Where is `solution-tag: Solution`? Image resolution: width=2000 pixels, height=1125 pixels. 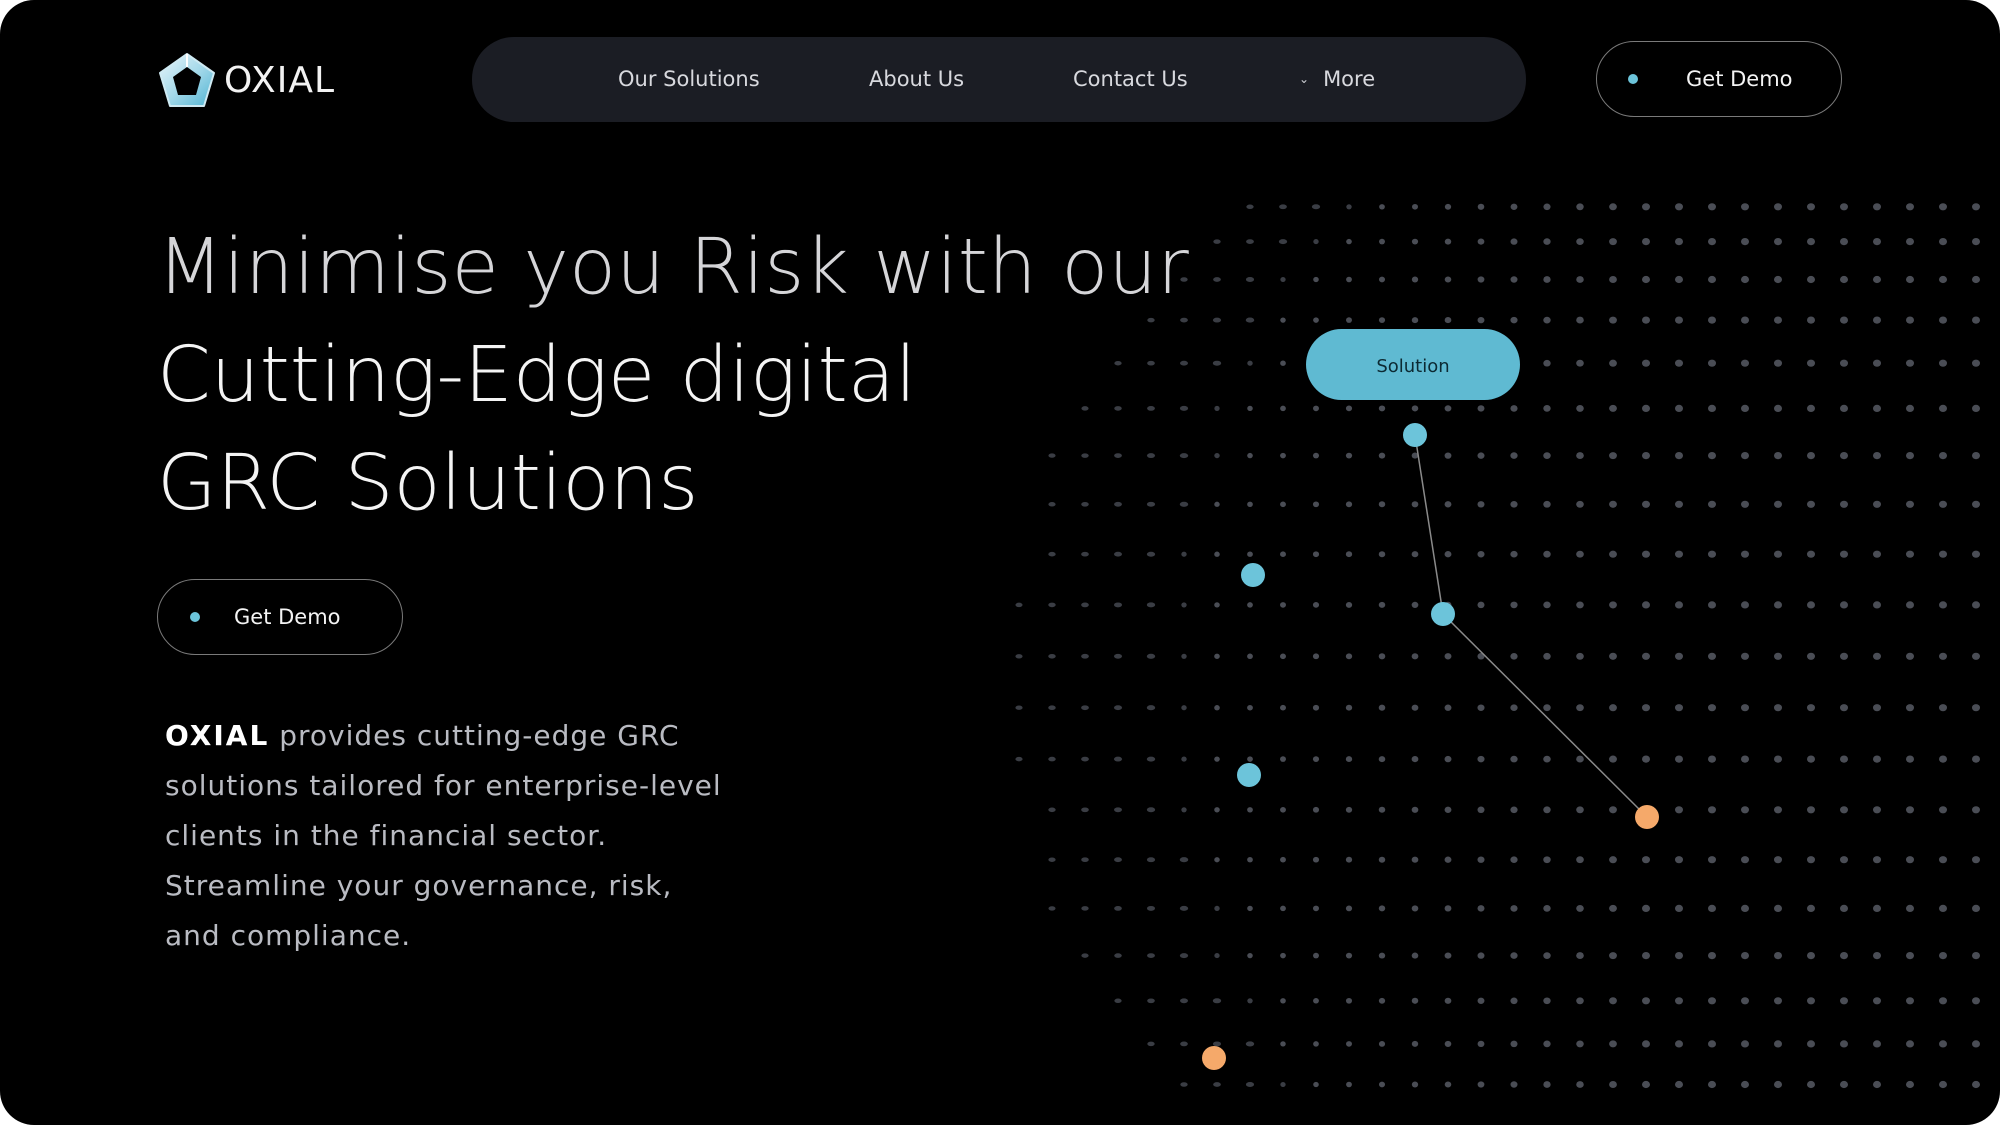
solution-tag: Solution is located at coordinates (1413, 364).